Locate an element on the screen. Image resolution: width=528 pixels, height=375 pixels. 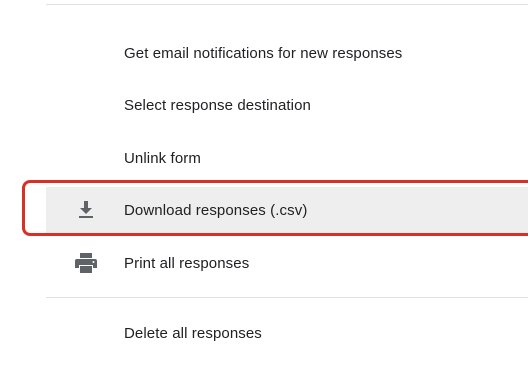
menu-item-label: Unlink form is located at coordinates (162, 158).